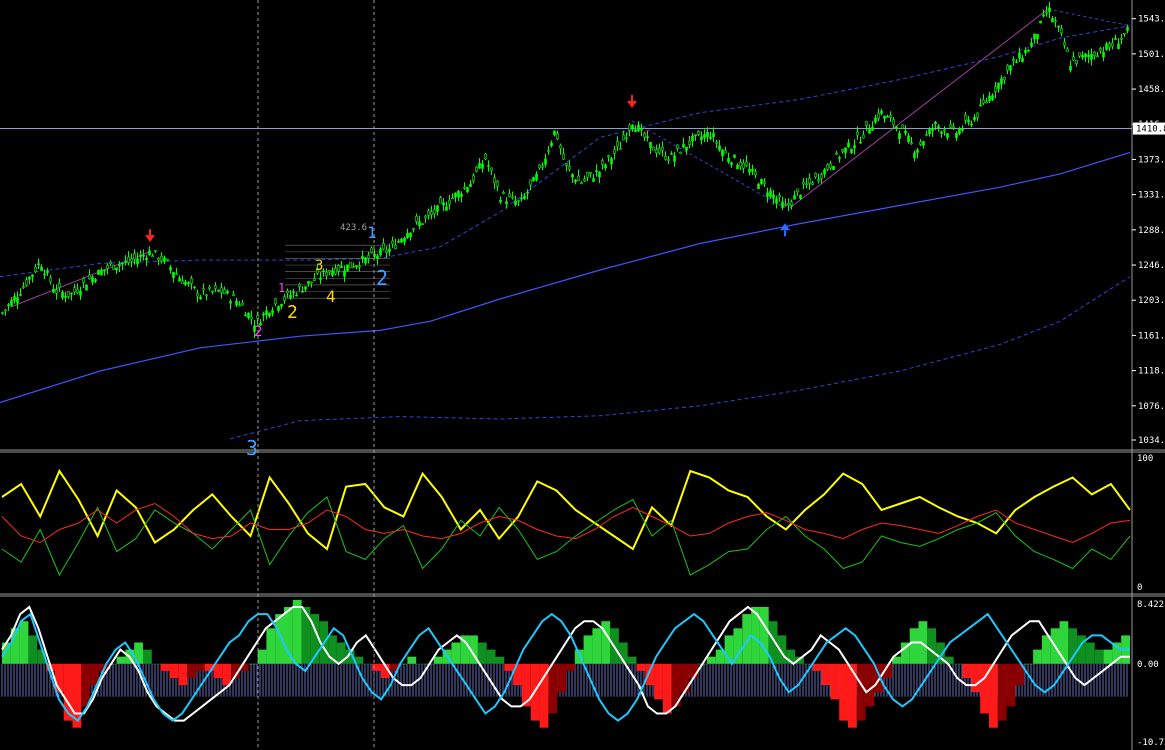  What do you see at coordinates (372, 232) in the screenshot?
I see `wave-label-1: 1` at bounding box center [372, 232].